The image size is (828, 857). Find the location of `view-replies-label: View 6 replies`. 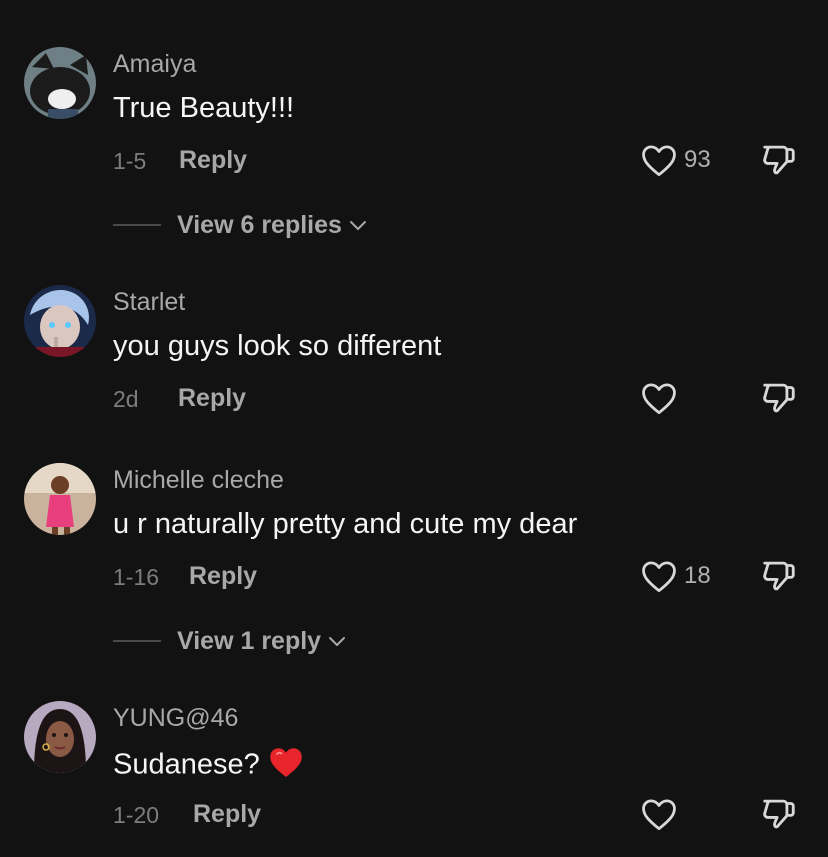

view-replies-label: View 6 replies is located at coordinates (259, 224).